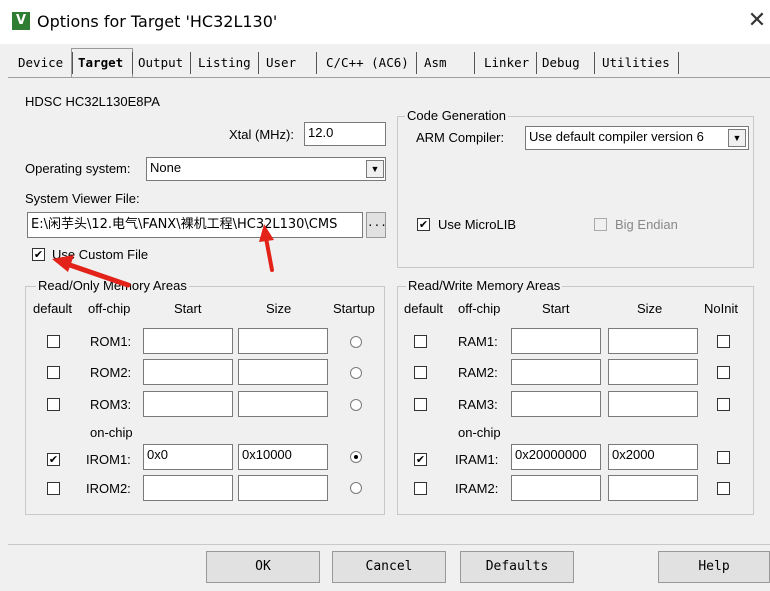 Image resolution: width=770 pixels, height=591 pixels. What do you see at coordinates (266, 248) in the screenshot?
I see `annotation-arrow-to-path` at bounding box center [266, 248].